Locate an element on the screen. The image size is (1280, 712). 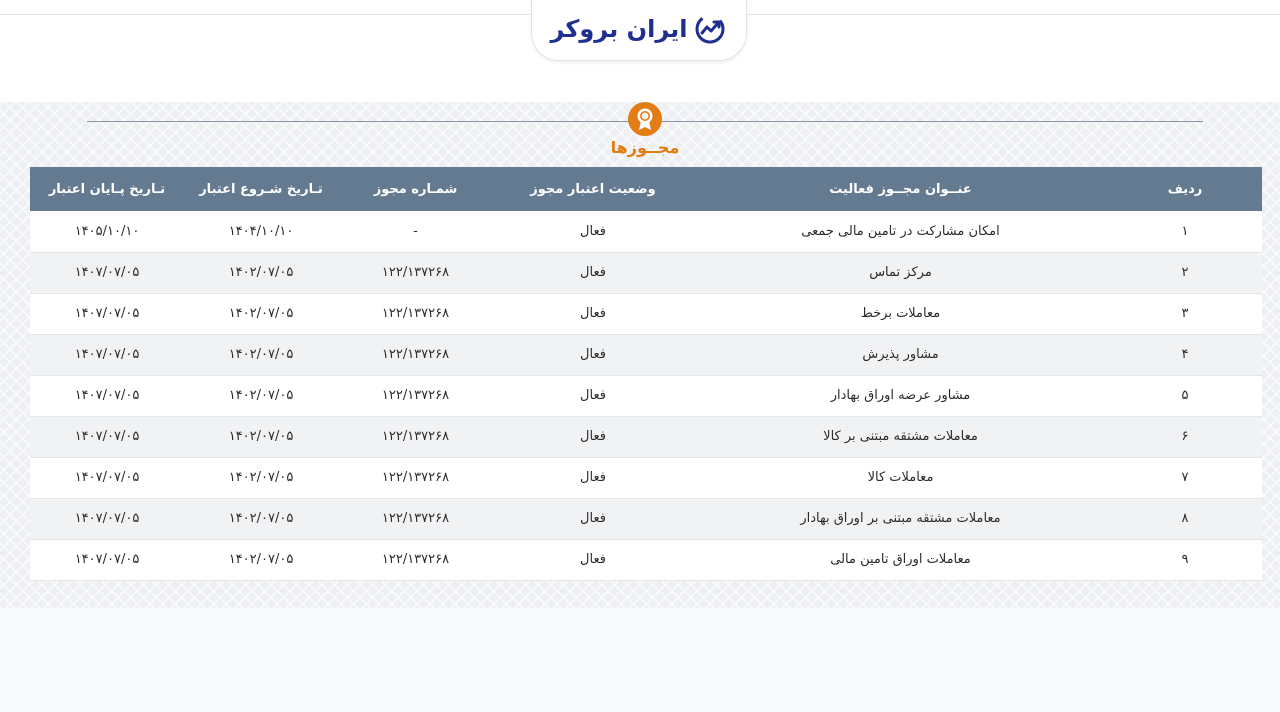
cell-row-number: ۳ is located at coordinates (1185, 313).